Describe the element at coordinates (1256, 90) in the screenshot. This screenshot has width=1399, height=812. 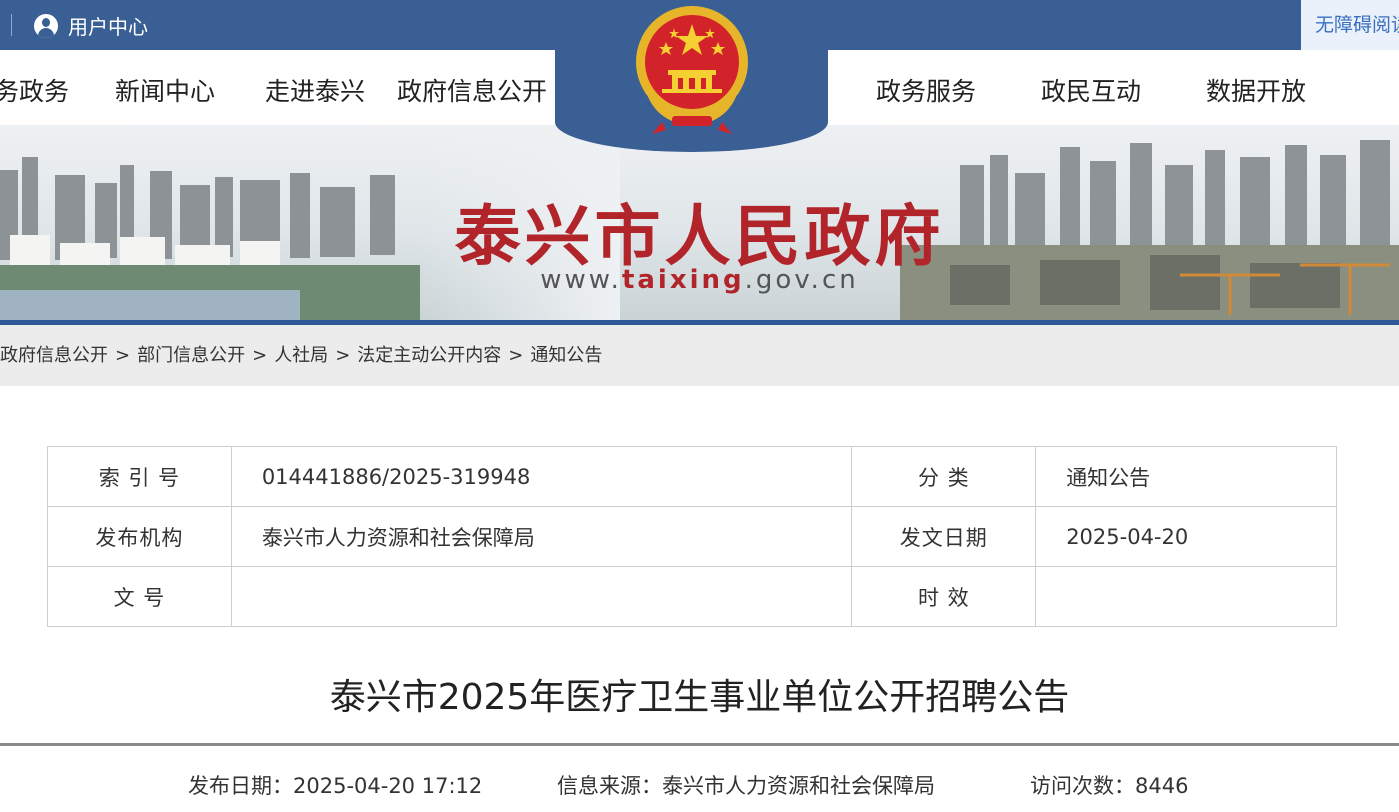
I see `nav-item-open-data: 数据开放` at that location.